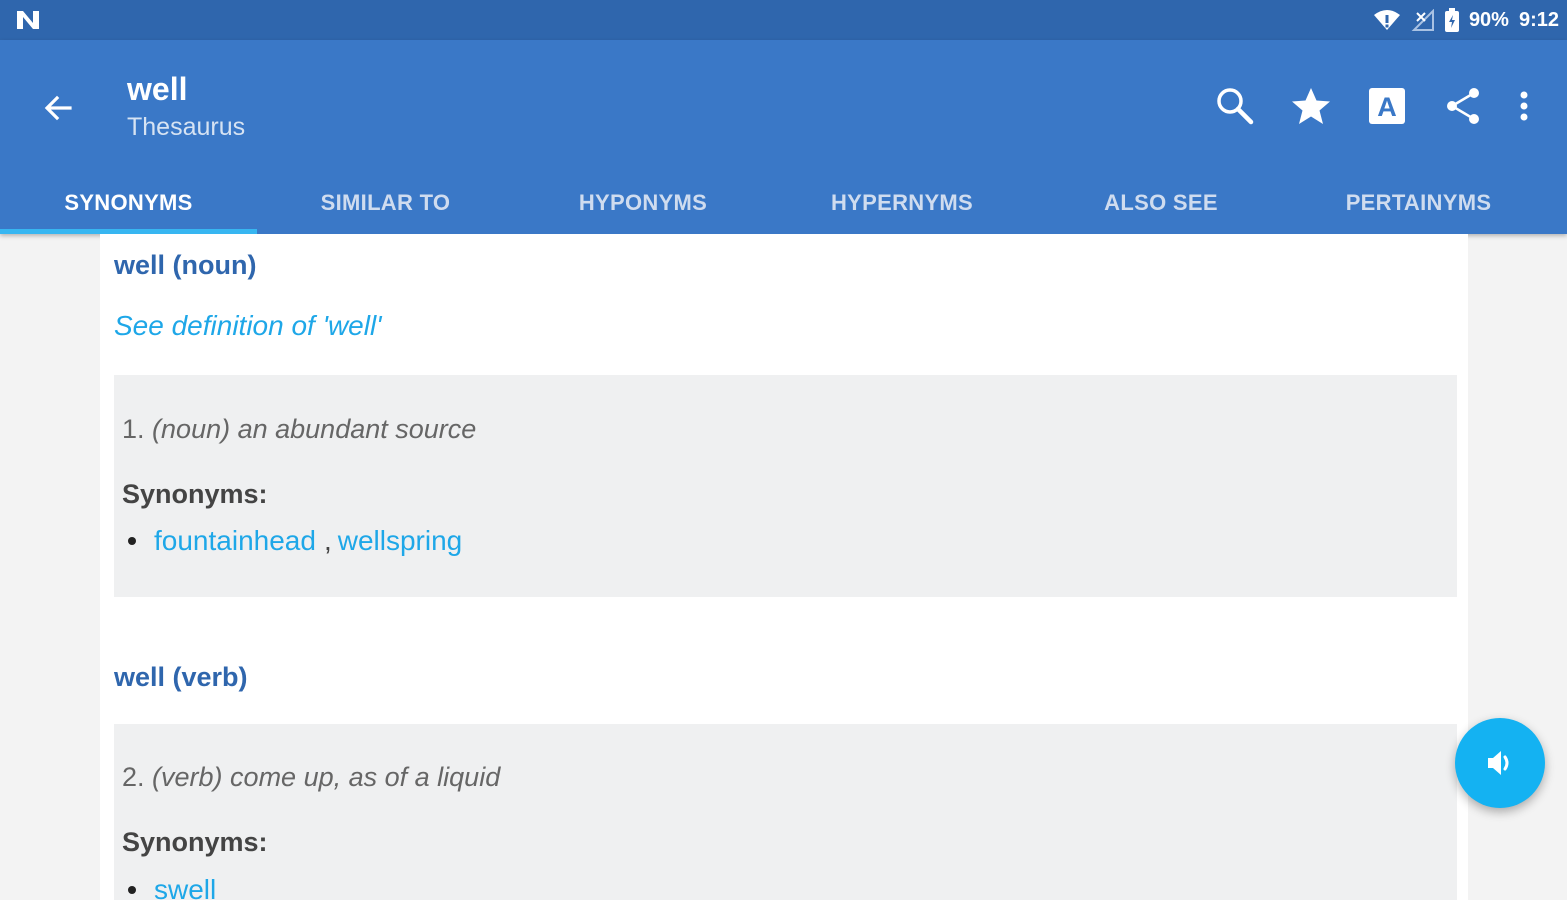 The height and width of the screenshot is (900, 1567). Describe the element at coordinates (185, 265) in the screenshot. I see `section-heading-noun: well (noun)` at that location.